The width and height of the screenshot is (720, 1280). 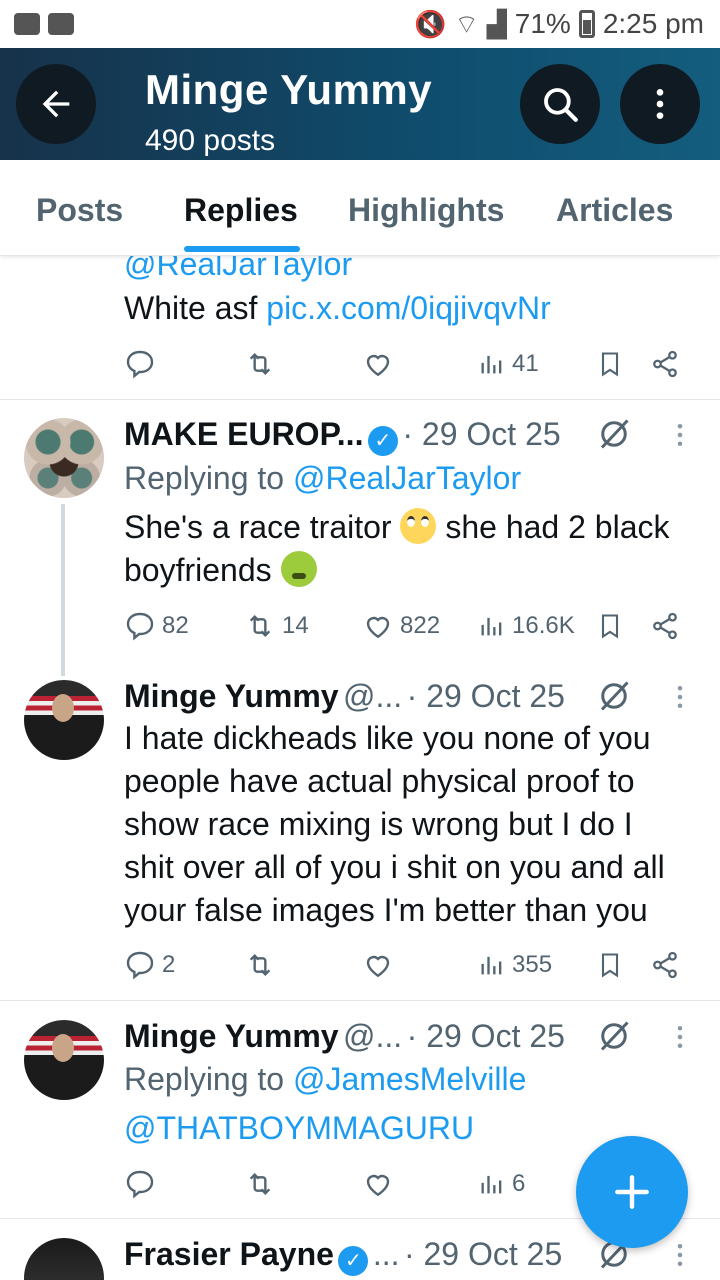 I want to click on more-vertical-icon, so click(x=680, y=1255).